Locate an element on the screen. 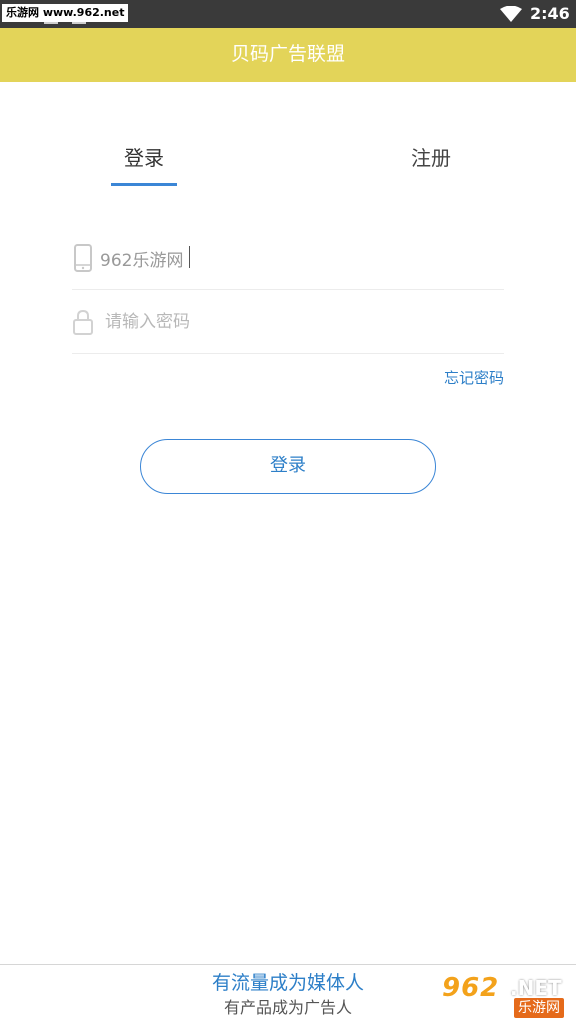  active-tab-indicator is located at coordinates (144, 184).